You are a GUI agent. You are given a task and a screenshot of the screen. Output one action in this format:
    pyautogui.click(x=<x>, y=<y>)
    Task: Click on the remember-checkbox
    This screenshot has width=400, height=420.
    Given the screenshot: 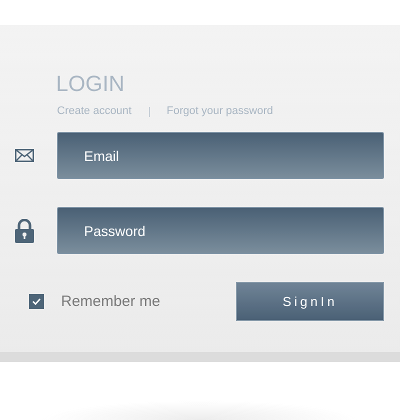 What is the action you would take?
    pyautogui.click(x=36, y=301)
    